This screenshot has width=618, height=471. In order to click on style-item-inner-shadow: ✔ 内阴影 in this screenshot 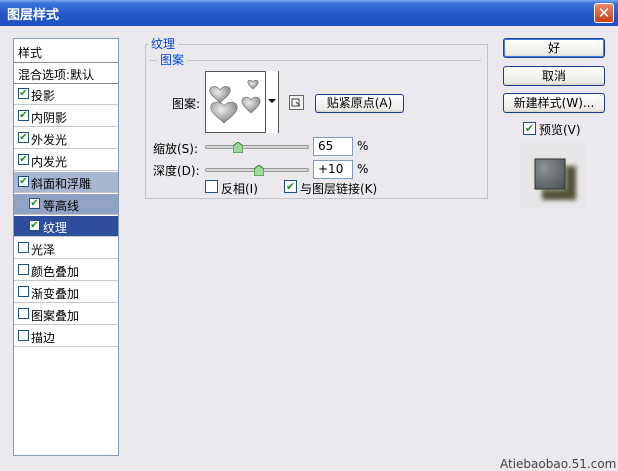, I will do `click(66, 116)`.